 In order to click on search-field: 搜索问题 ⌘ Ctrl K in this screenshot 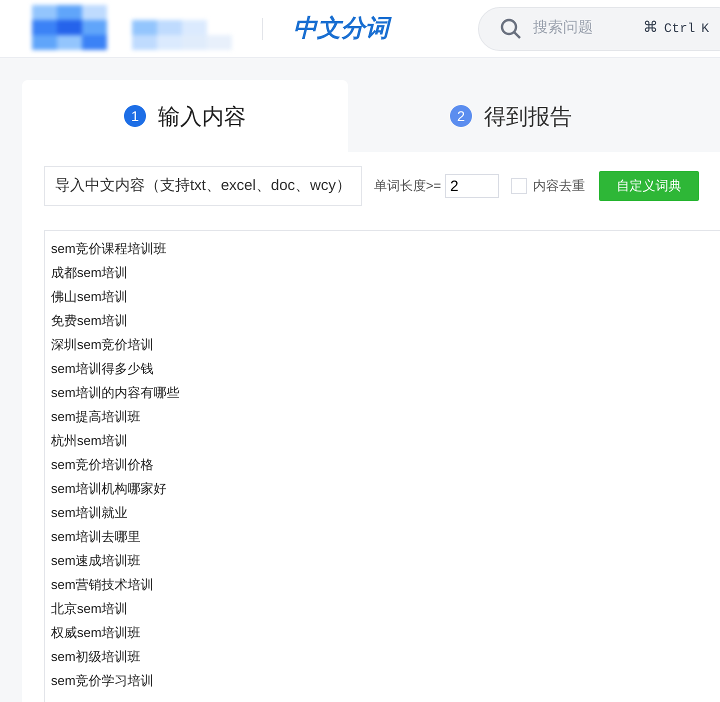, I will do `click(599, 28)`.